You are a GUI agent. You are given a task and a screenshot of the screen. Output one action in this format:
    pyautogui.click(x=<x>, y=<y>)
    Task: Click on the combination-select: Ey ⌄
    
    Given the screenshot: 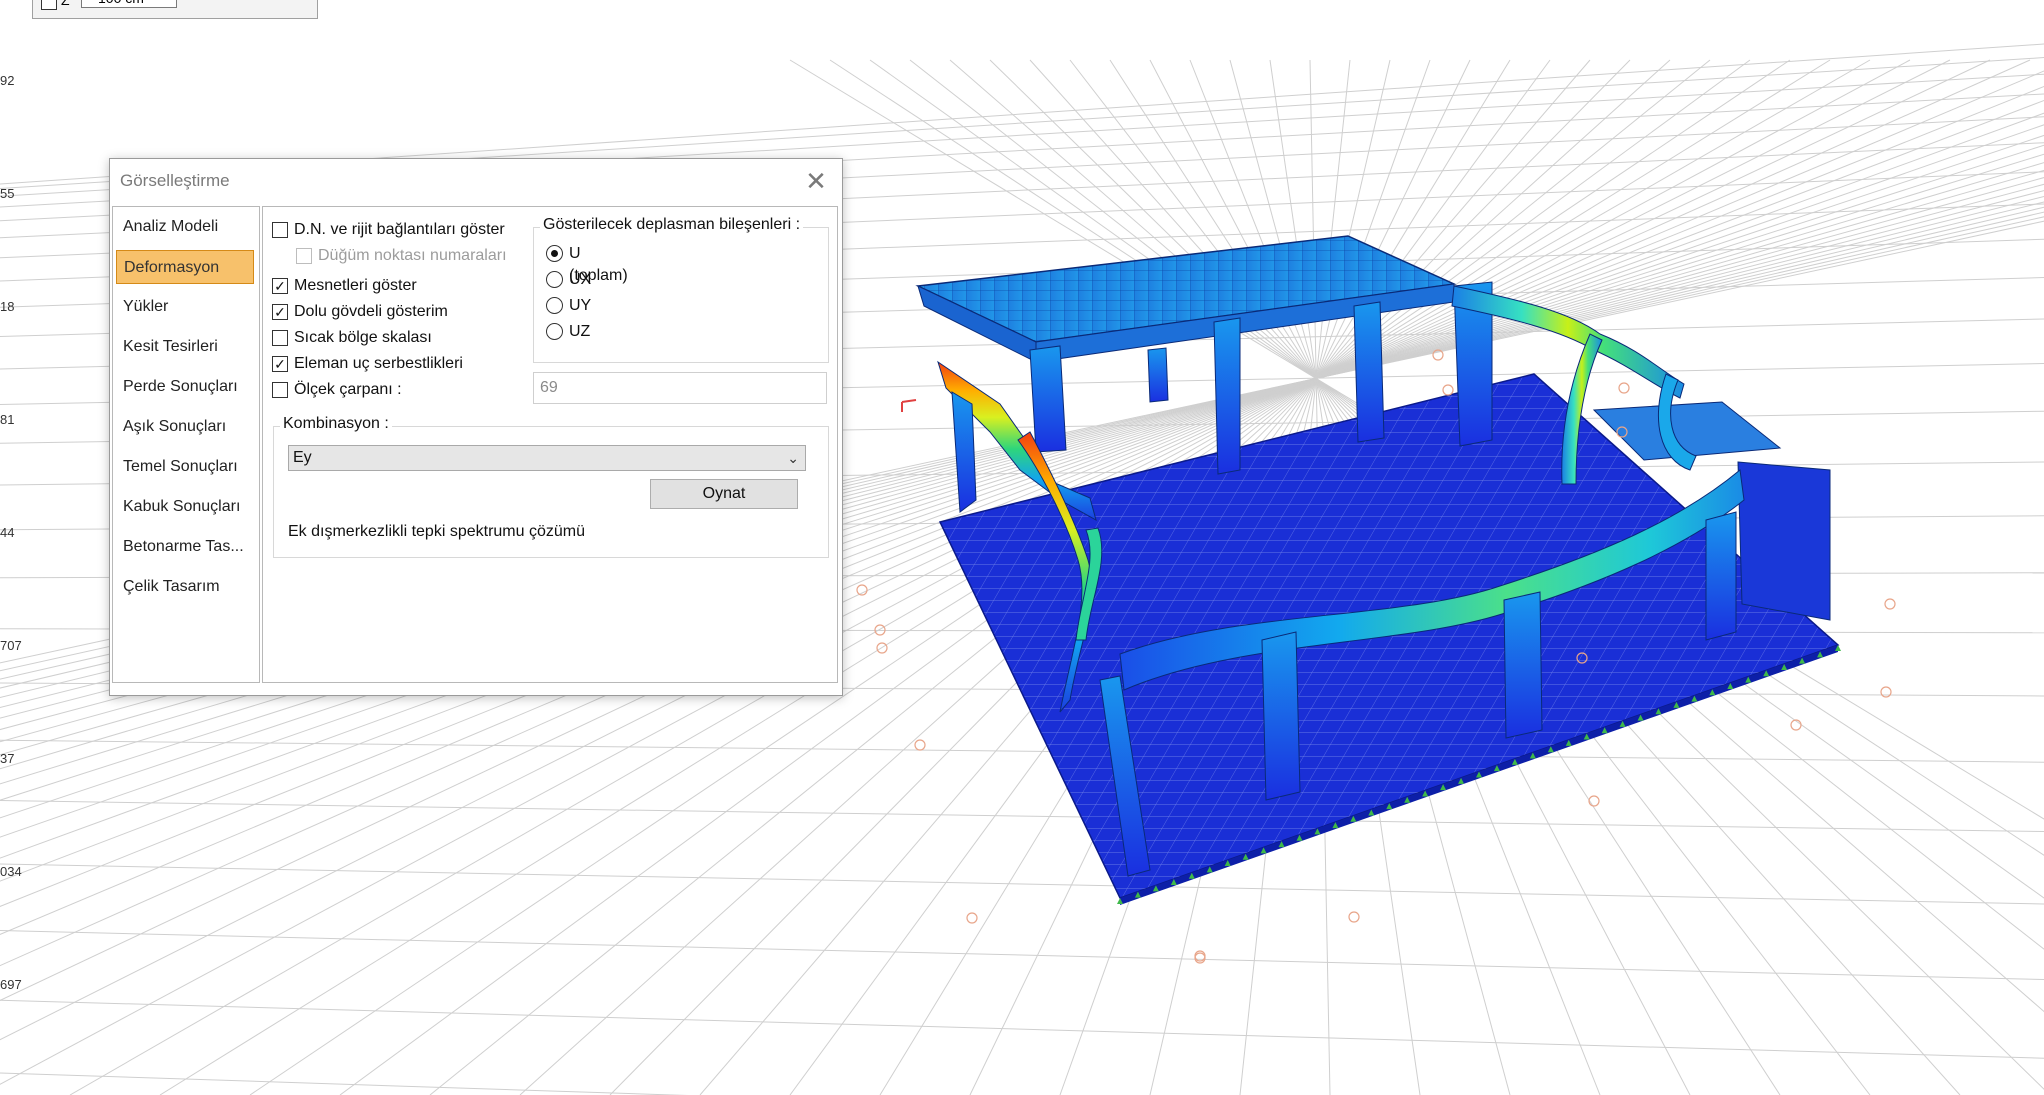 What is the action you would take?
    pyautogui.click(x=547, y=458)
    